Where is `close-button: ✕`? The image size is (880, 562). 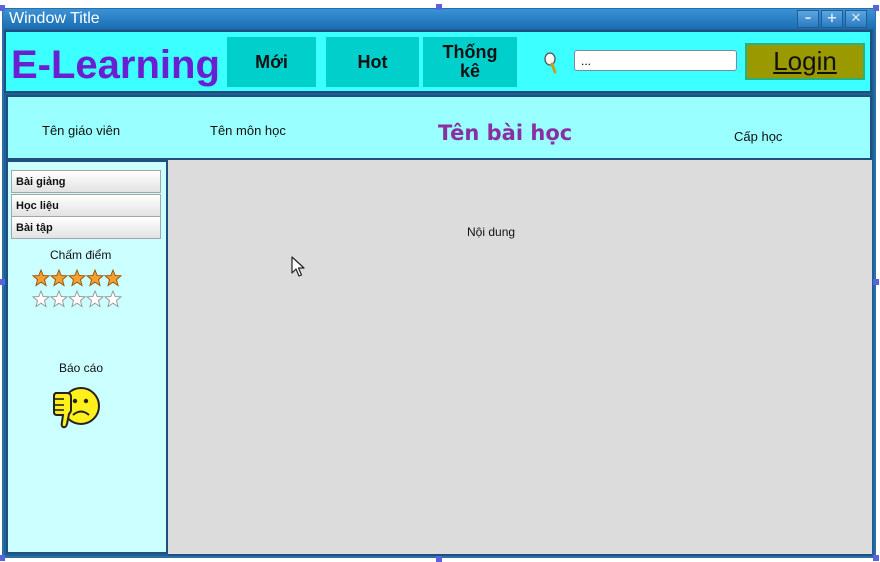
close-button: ✕ is located at coordinates (856, 19).